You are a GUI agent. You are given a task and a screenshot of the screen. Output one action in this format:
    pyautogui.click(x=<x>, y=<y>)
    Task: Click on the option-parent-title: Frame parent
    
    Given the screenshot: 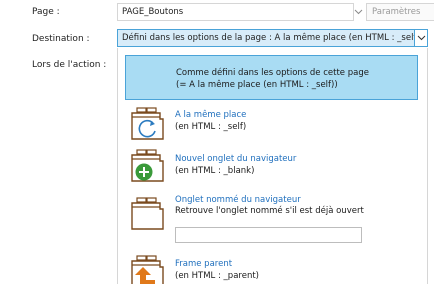 What is the action you would take?
    pyautogui.click(x=204, y=264)
    